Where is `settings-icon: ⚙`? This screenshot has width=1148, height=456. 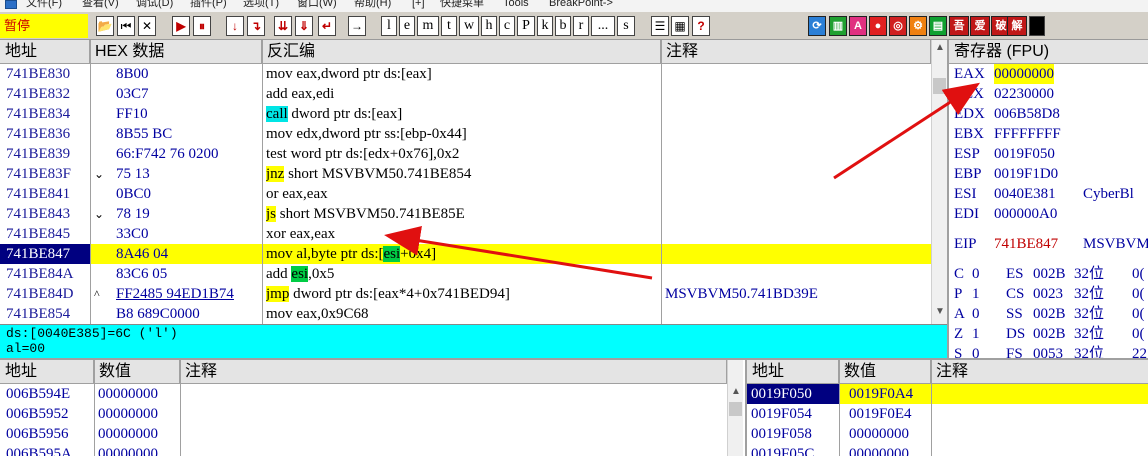 settings-icon: ⚙ is located at coordinates (918, 26).